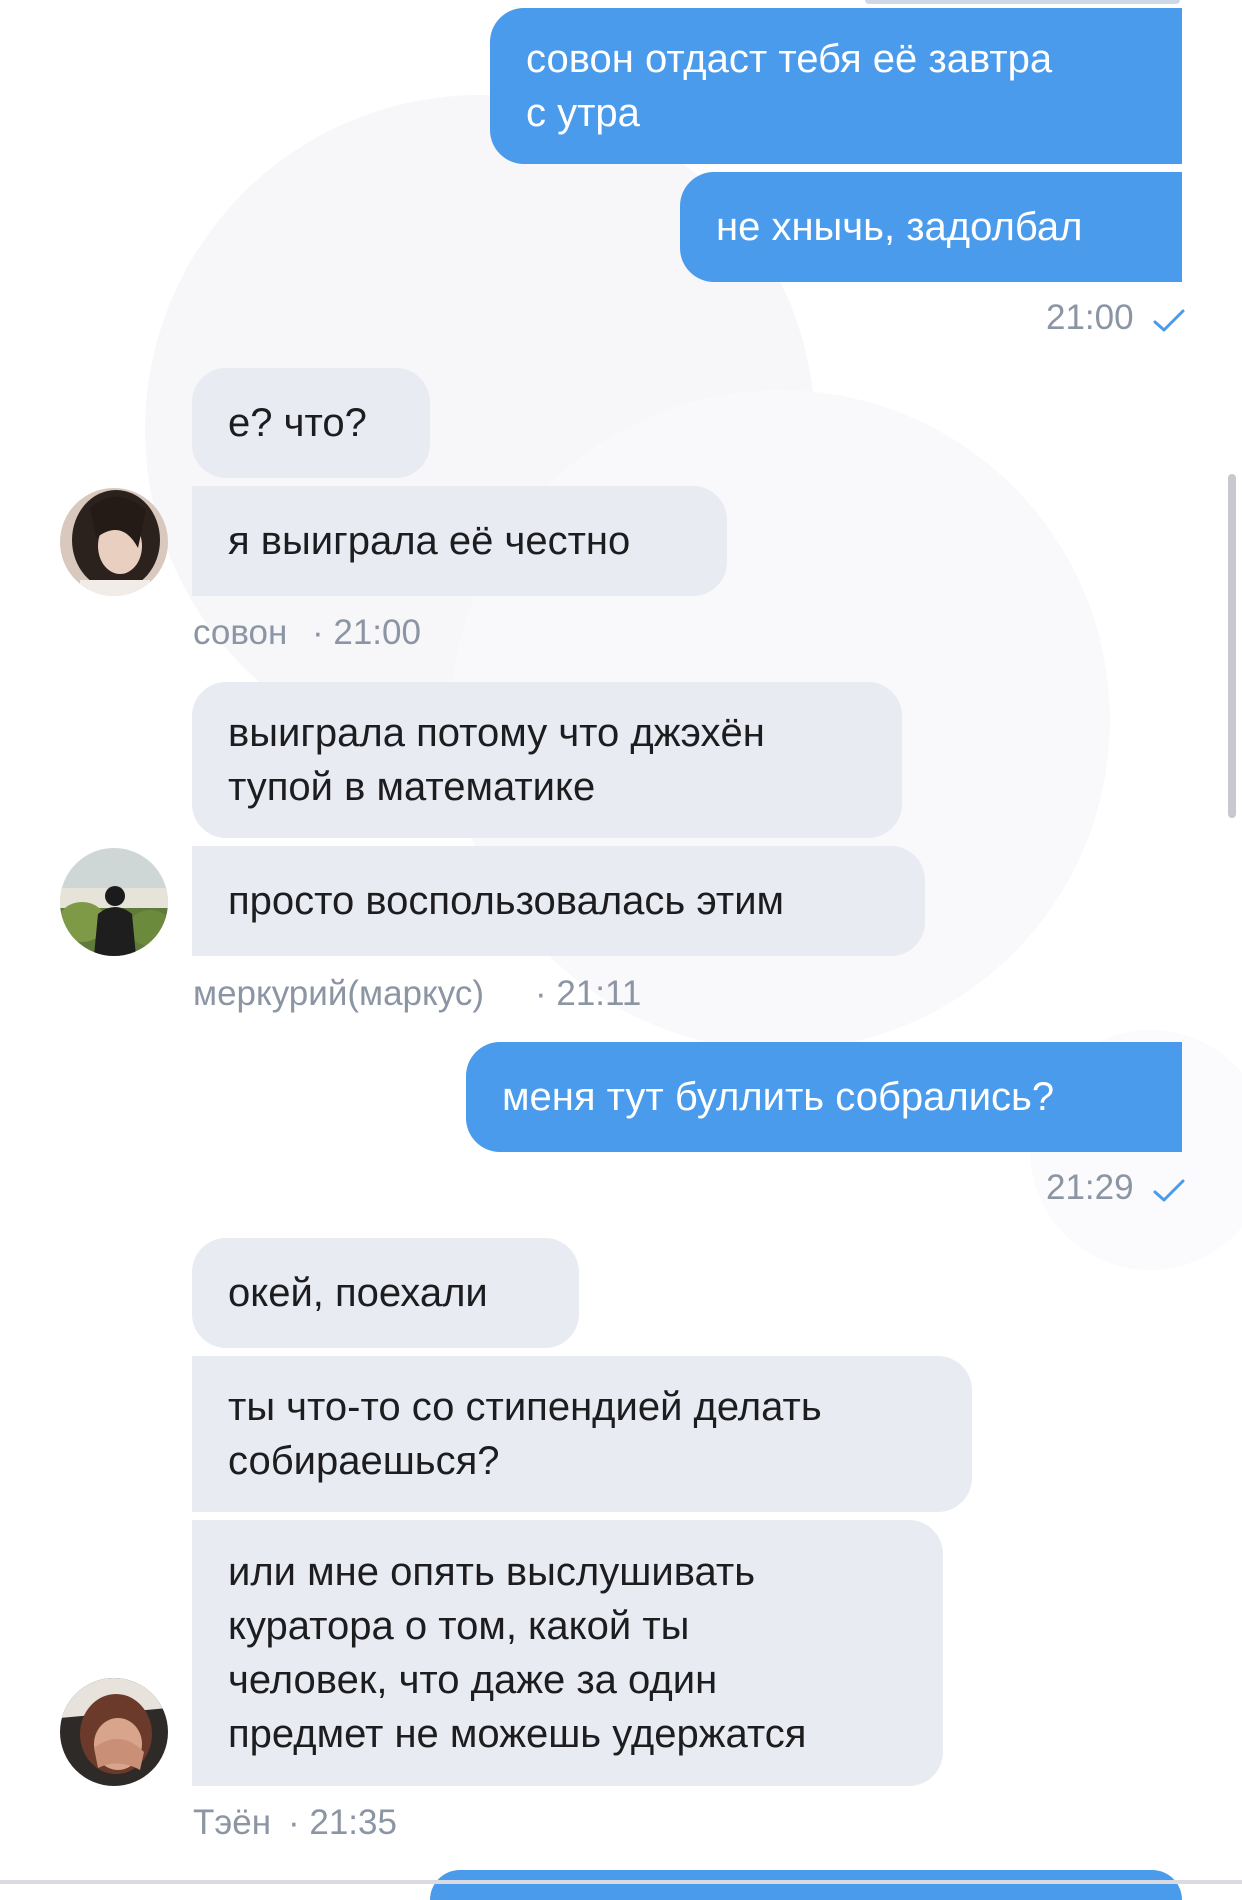 This screenshot has height=1900, width=1242. I want to click on bottom-separator, so click(621, 1882).